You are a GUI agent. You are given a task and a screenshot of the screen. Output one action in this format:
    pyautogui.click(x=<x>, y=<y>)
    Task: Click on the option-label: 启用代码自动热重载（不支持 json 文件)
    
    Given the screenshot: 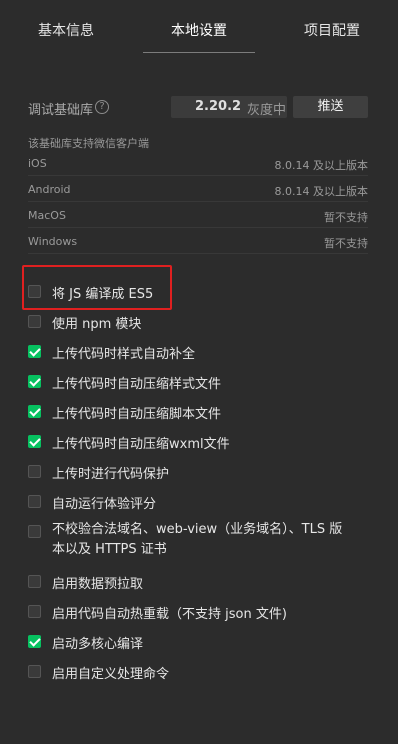 What is the action you would take?
    pyautogui.click(x=169, y=614)
    